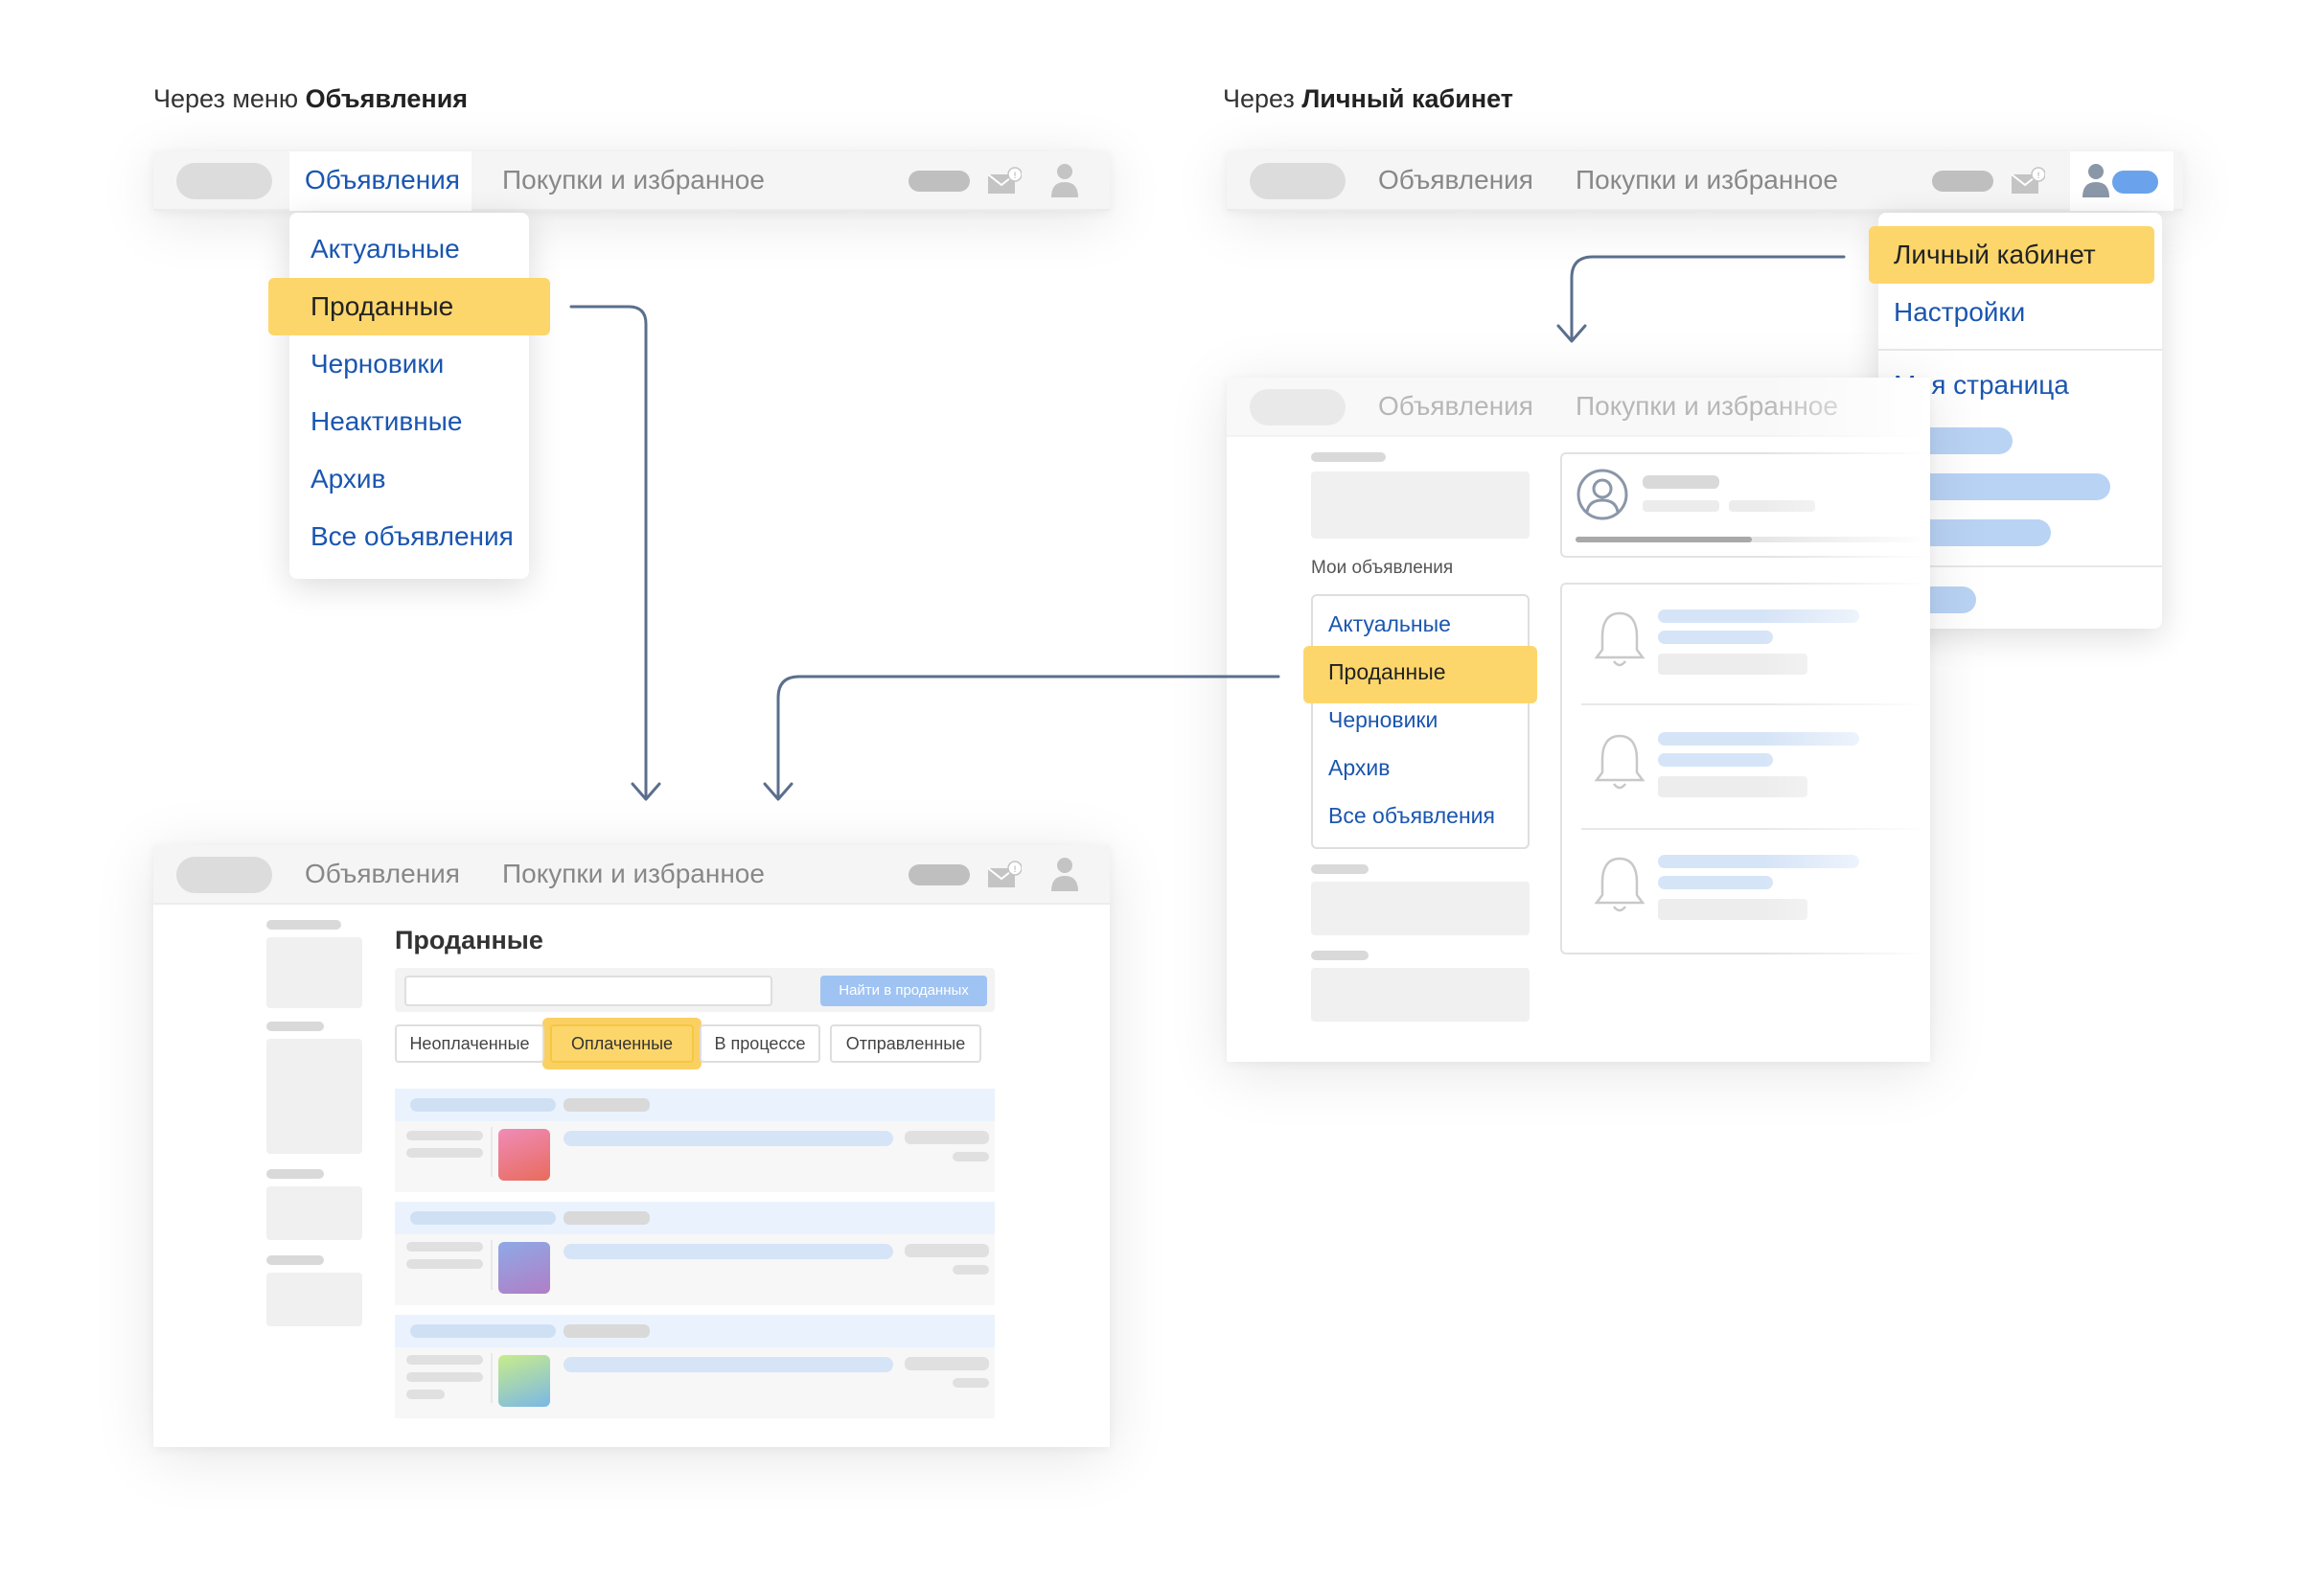  I want to click on menu-item-drafts: Черновики, so click(377, 364).